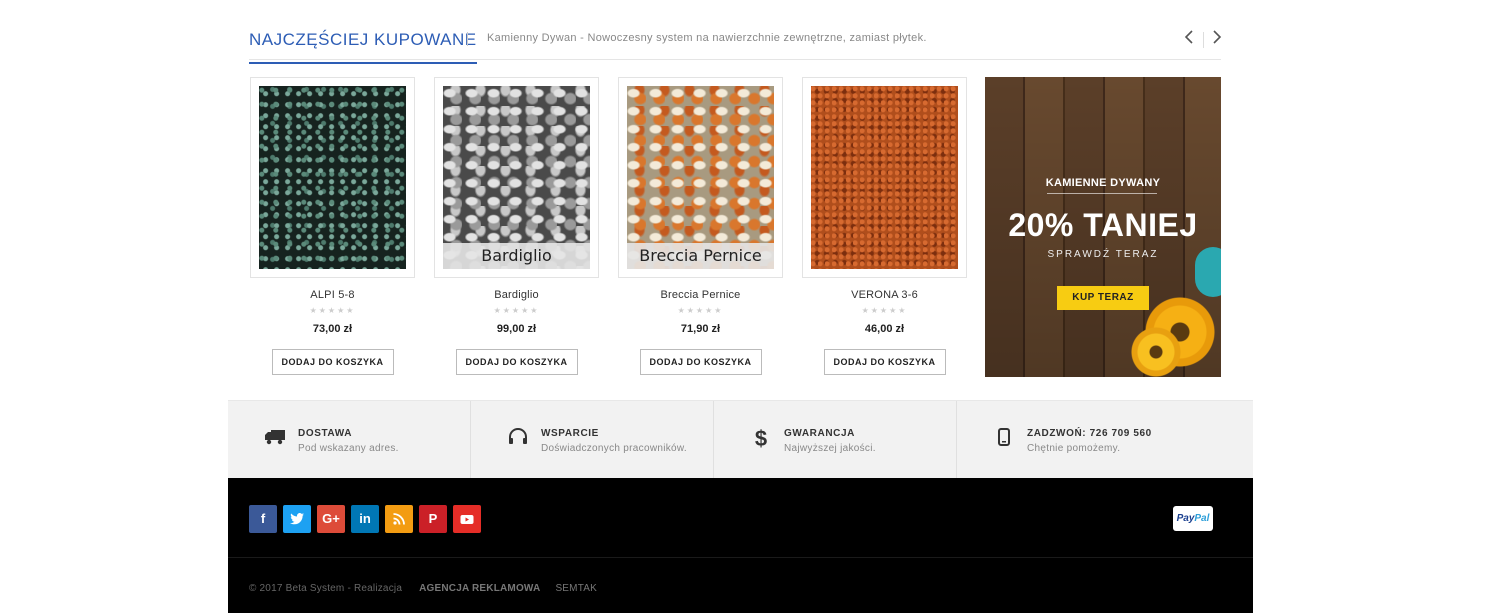 The width and height of the screenshot is (1500, 613). Describe the element at coordinates (516, 295) in the screenshot. I see `product-name: Bardiglio` at that location.